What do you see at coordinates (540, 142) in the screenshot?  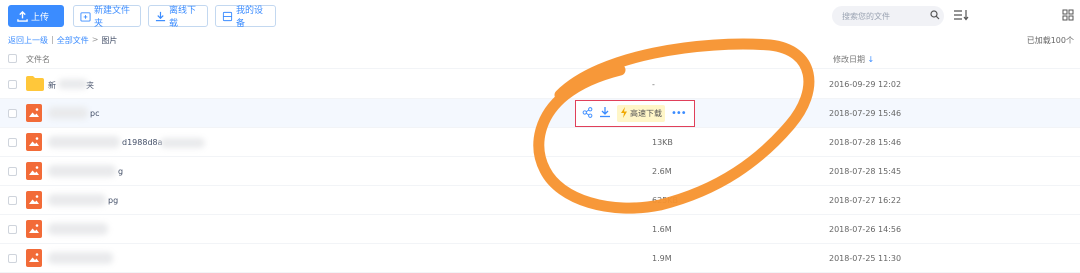 I see `table-row: d1988d8a 13KB 2018-07-28 15:46` at bounding box center [540, 142].